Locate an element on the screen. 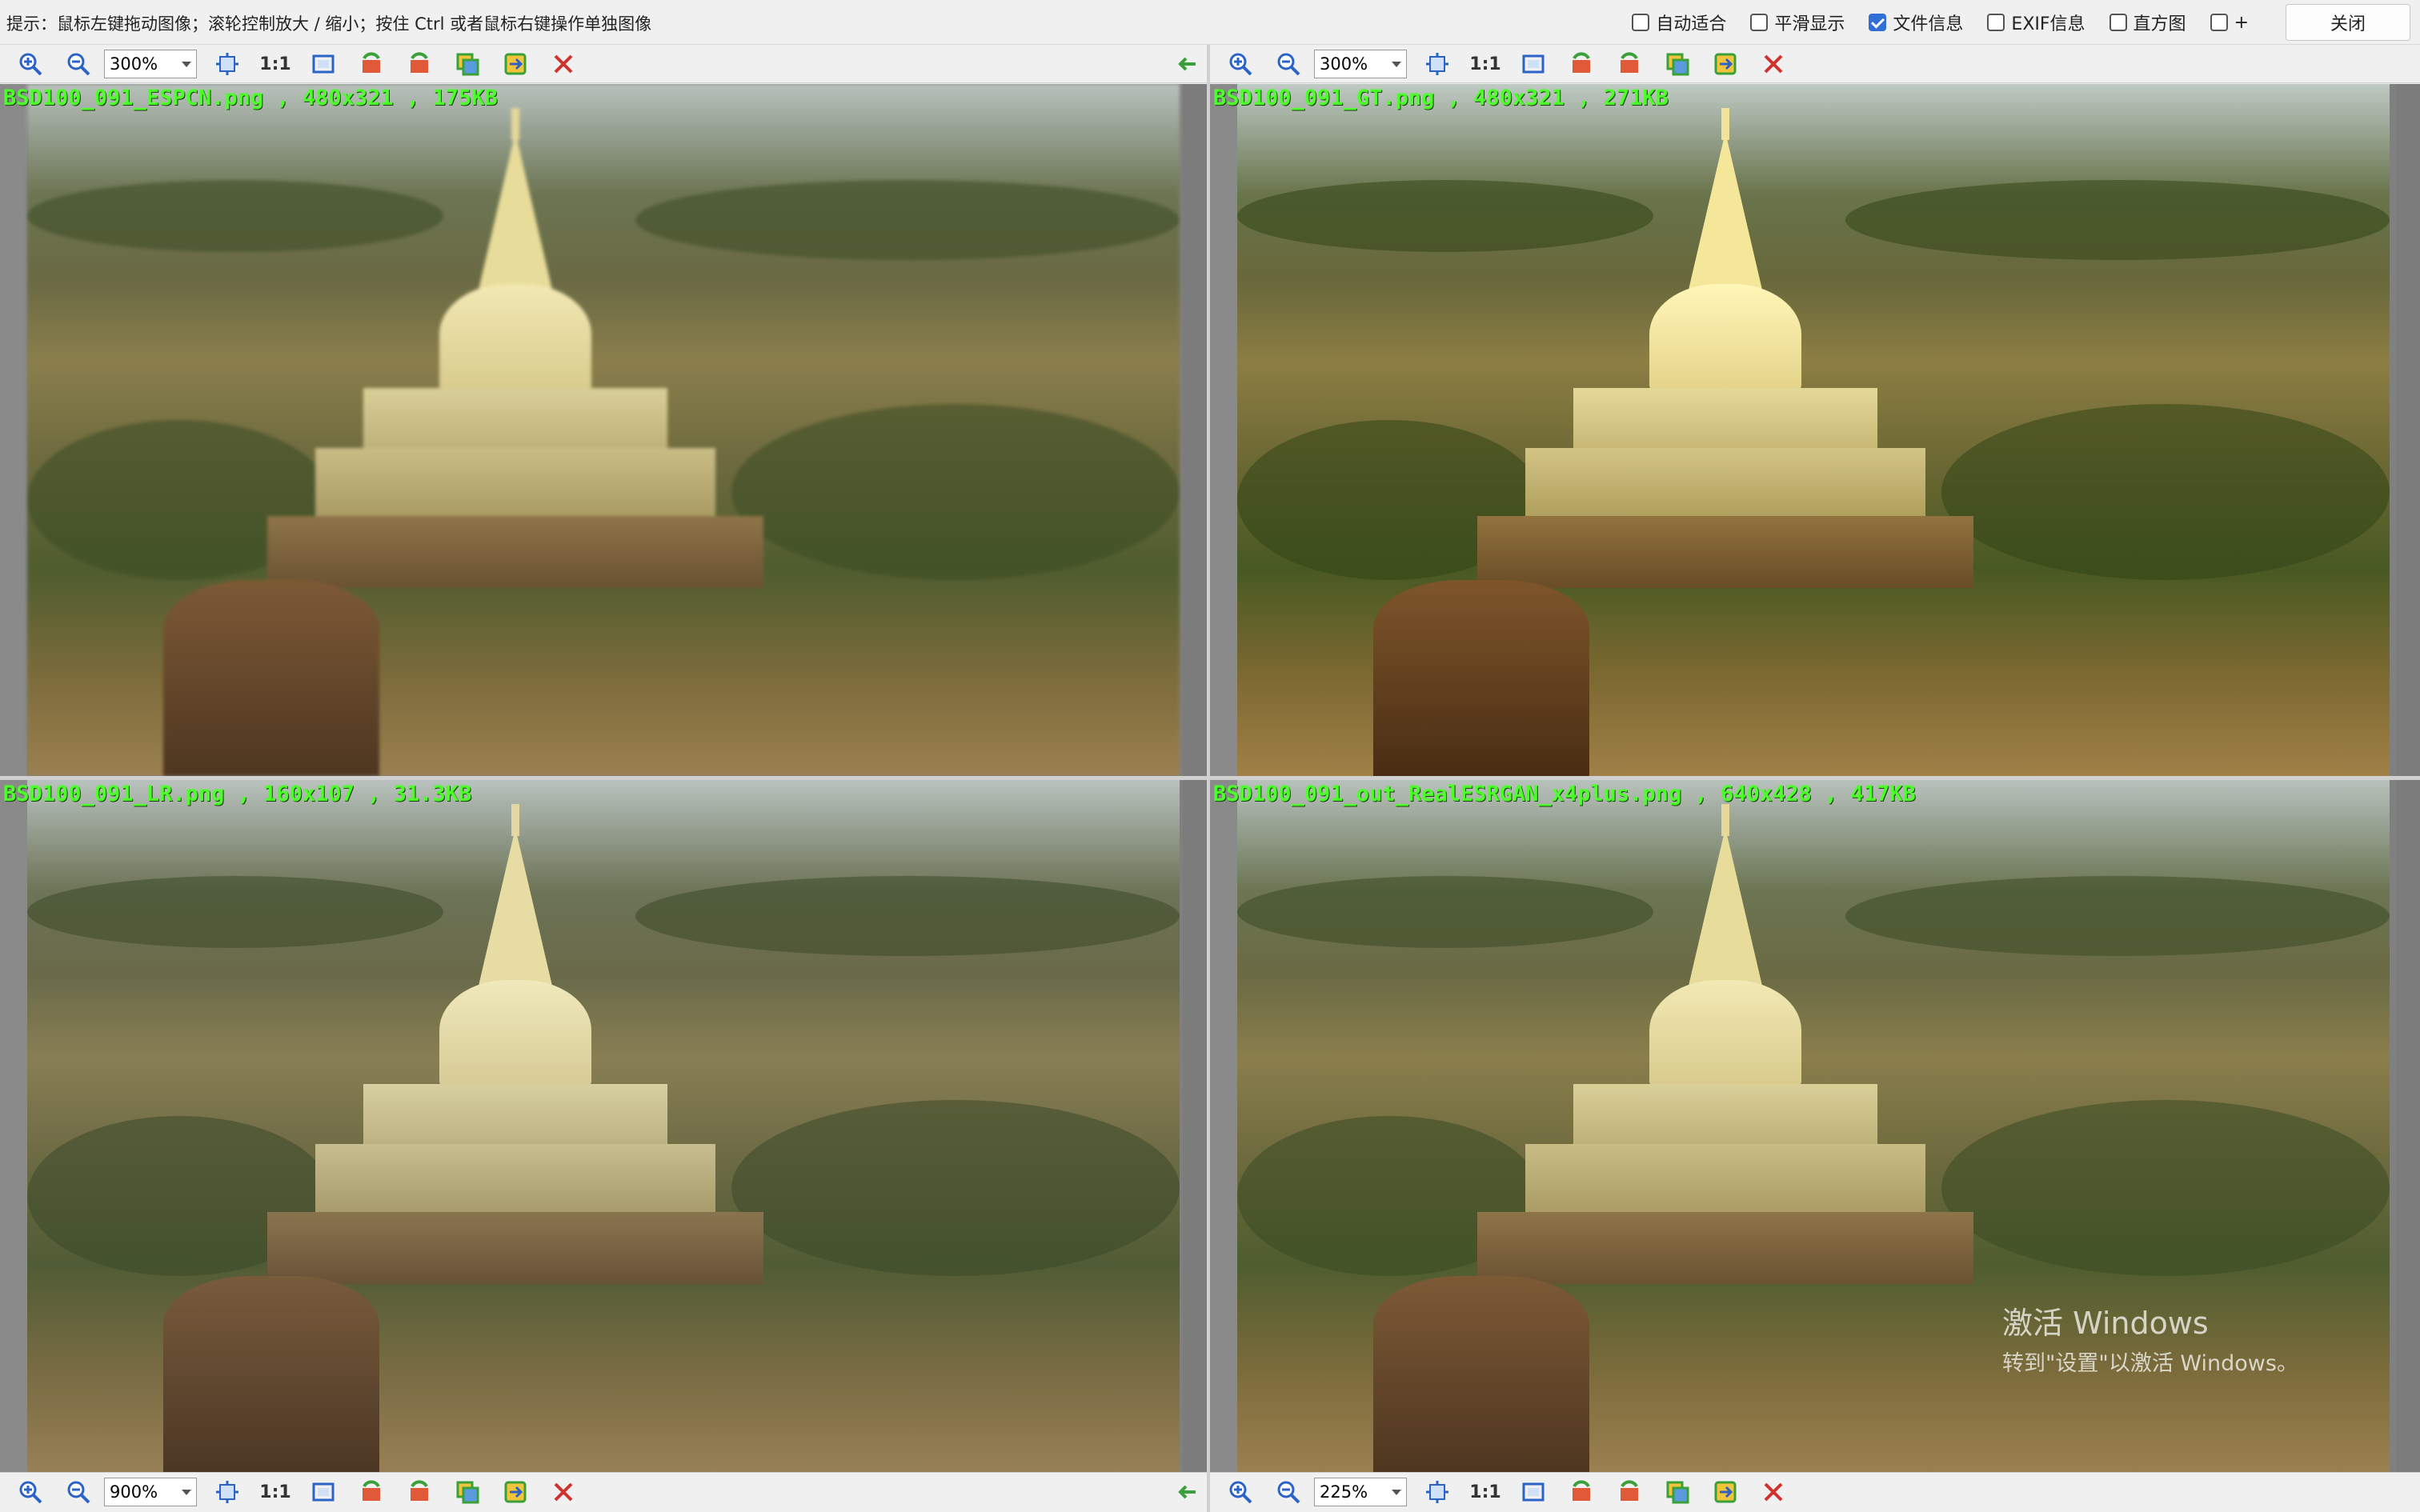 Image resolution: width=2420 pixels, height=1512 pixels. option-histogram: 直方图 is located at coordinates (2147, 22).